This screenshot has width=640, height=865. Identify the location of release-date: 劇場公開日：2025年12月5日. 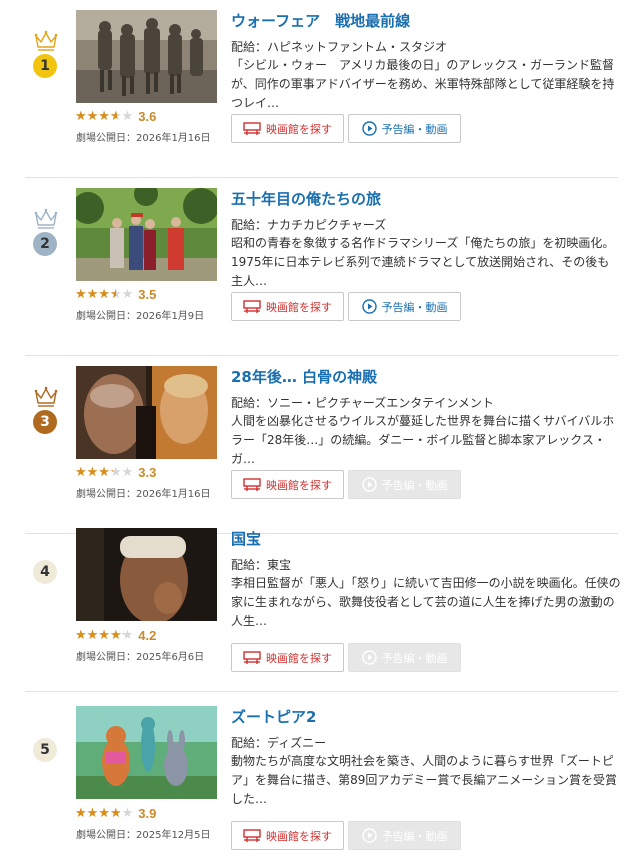
(143, 835).